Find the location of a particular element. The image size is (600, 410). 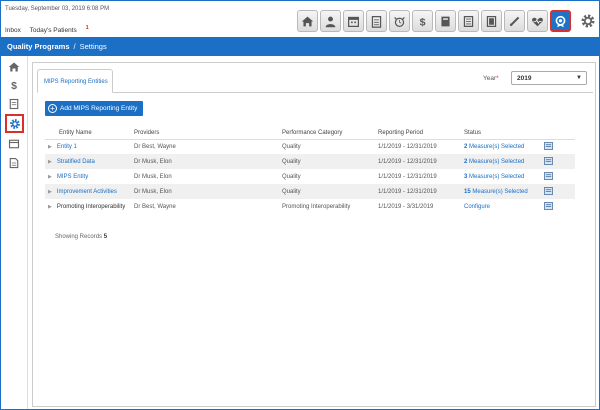

providers-cell: Dr Best, Wayne is located at coordinates (155, 206).